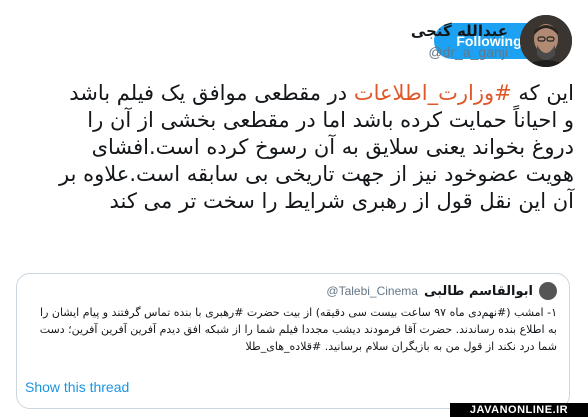 The height and width of the screenshot is (417, 588). Describe the element at coordinates (468, 52) in the screenshot. I see `user-handle: @dr_a_ganji` at that location.